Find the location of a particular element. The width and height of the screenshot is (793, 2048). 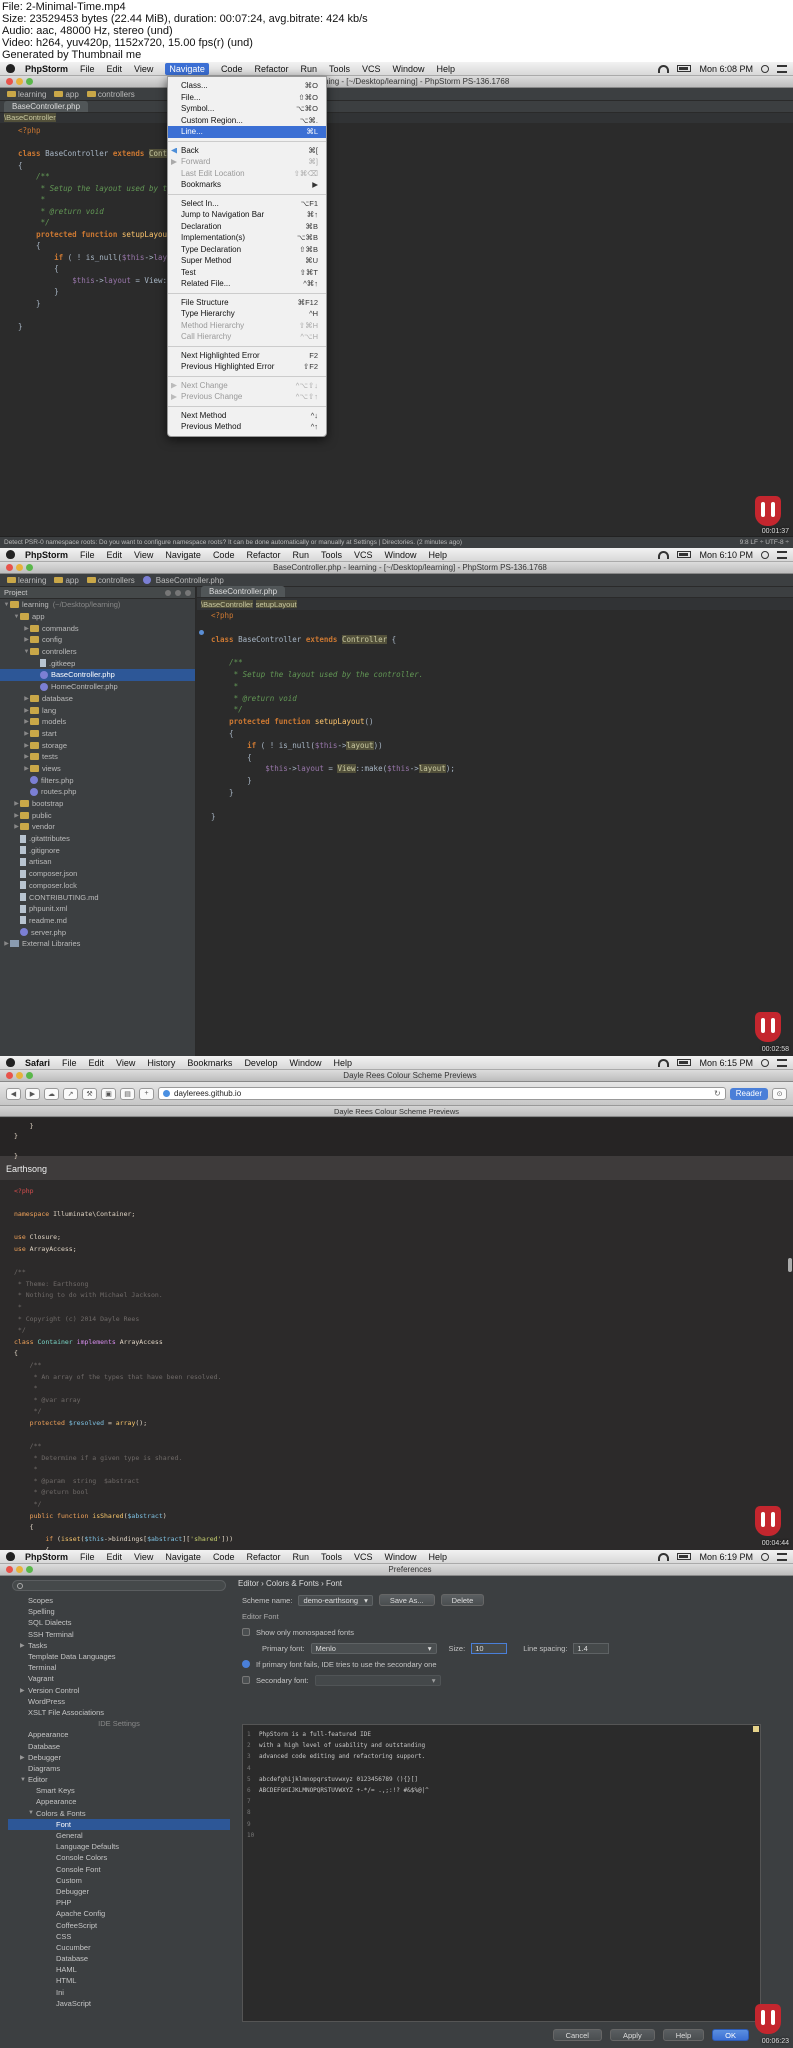

menu-item-class: Class... ⌘O is located at coordinates (247, 86).